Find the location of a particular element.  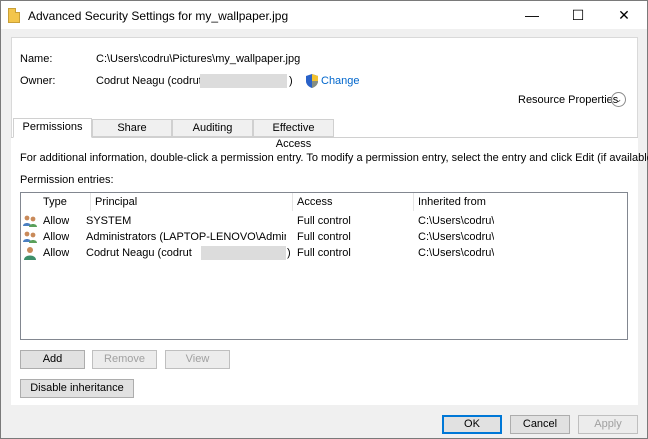

remove-button: Remove is located at coordinates (124, 359).